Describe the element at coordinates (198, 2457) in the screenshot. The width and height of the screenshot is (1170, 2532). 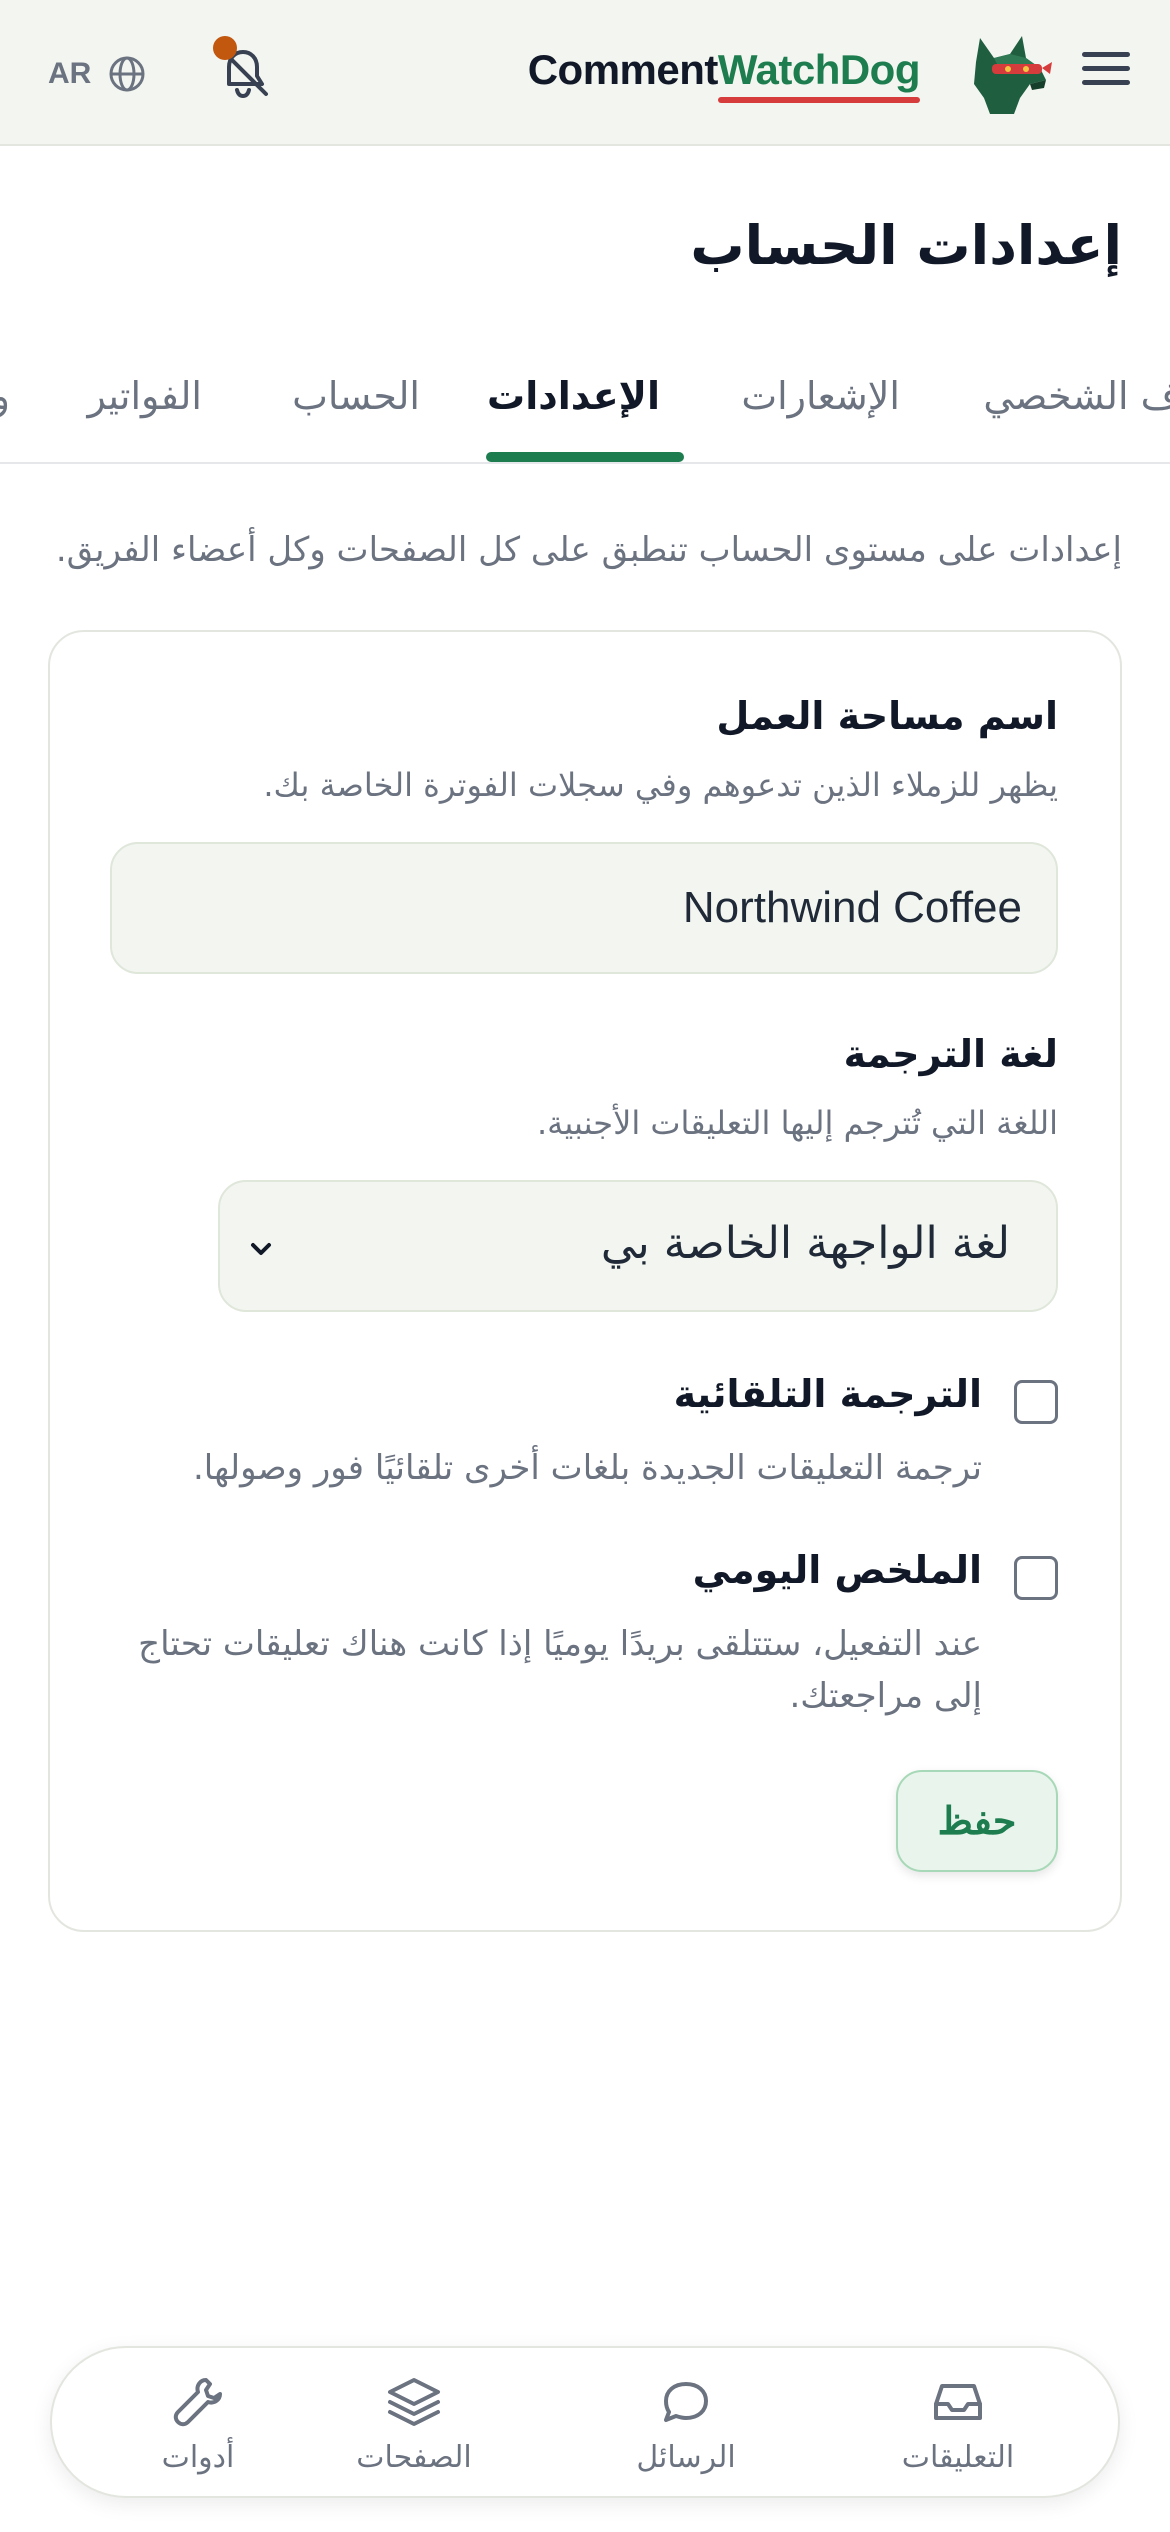
I see `nav-label-tools: أدوات` at that location.